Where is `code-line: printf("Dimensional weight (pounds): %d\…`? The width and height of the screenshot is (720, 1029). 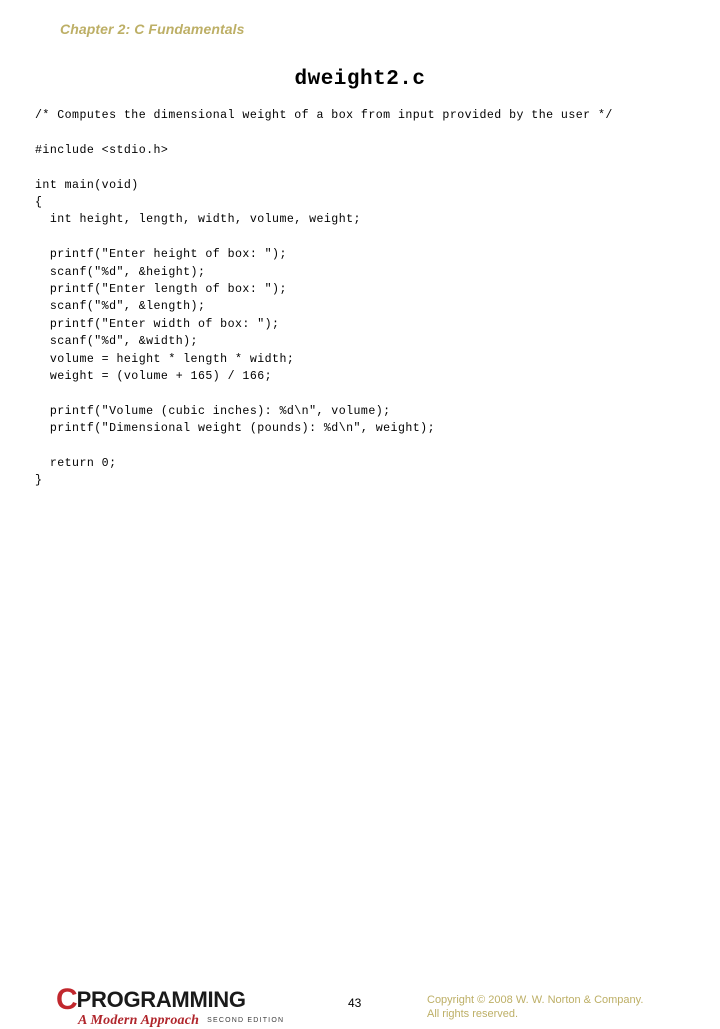 code-line: printf("Dimensional weight (pounds): %d\… is located at coordinates (235, 429).